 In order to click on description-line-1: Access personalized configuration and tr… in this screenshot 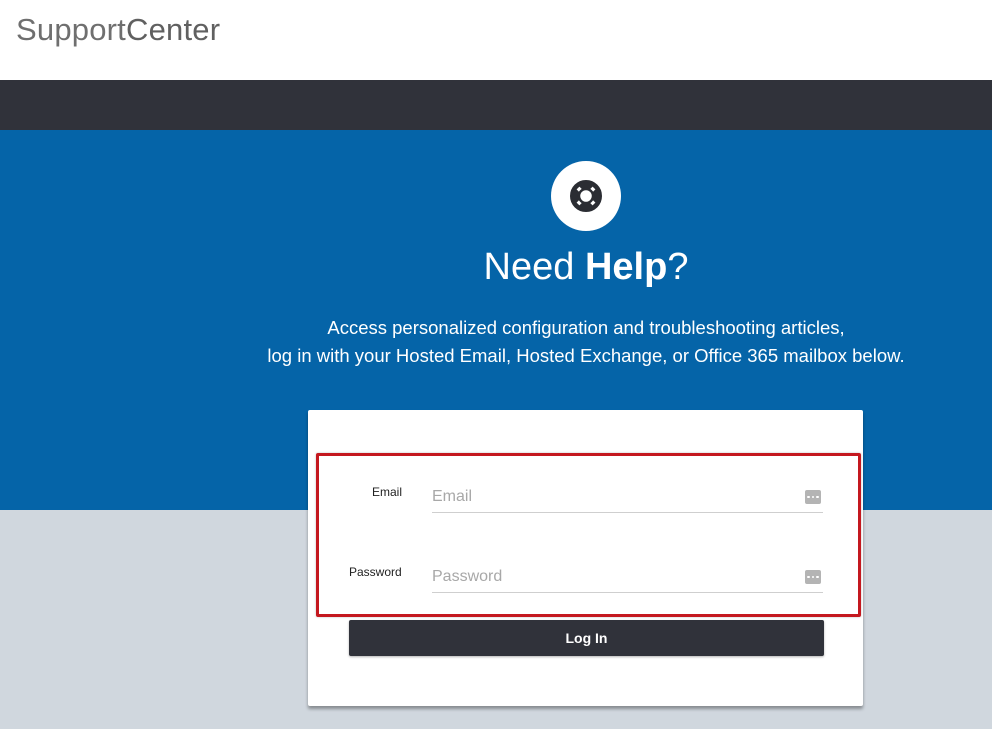, I will do `click(586, 327)`.